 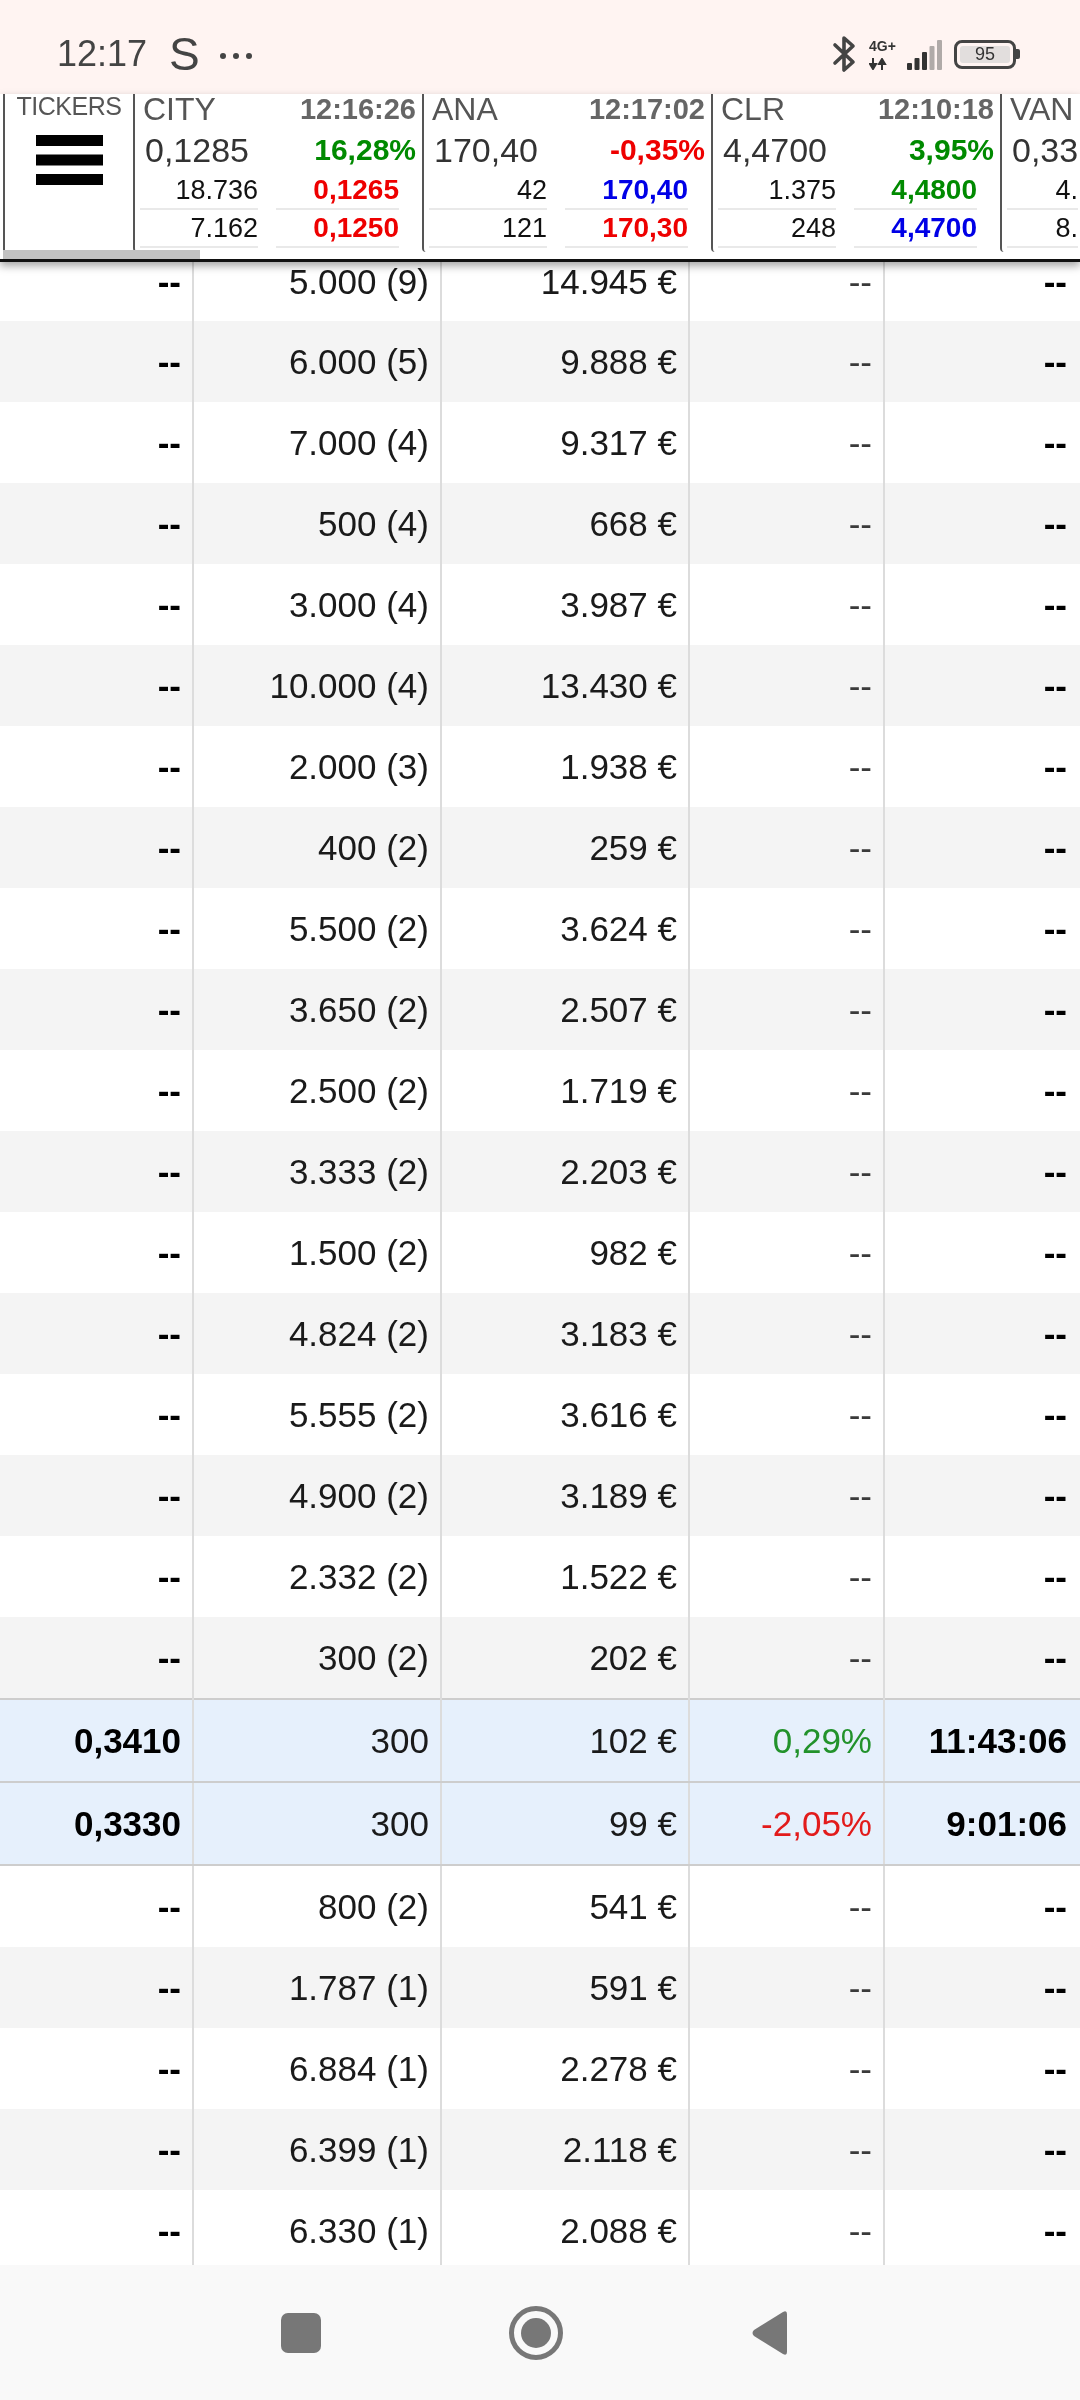 I want to click on ticker-volume: 248, so click(x=777, y=229).